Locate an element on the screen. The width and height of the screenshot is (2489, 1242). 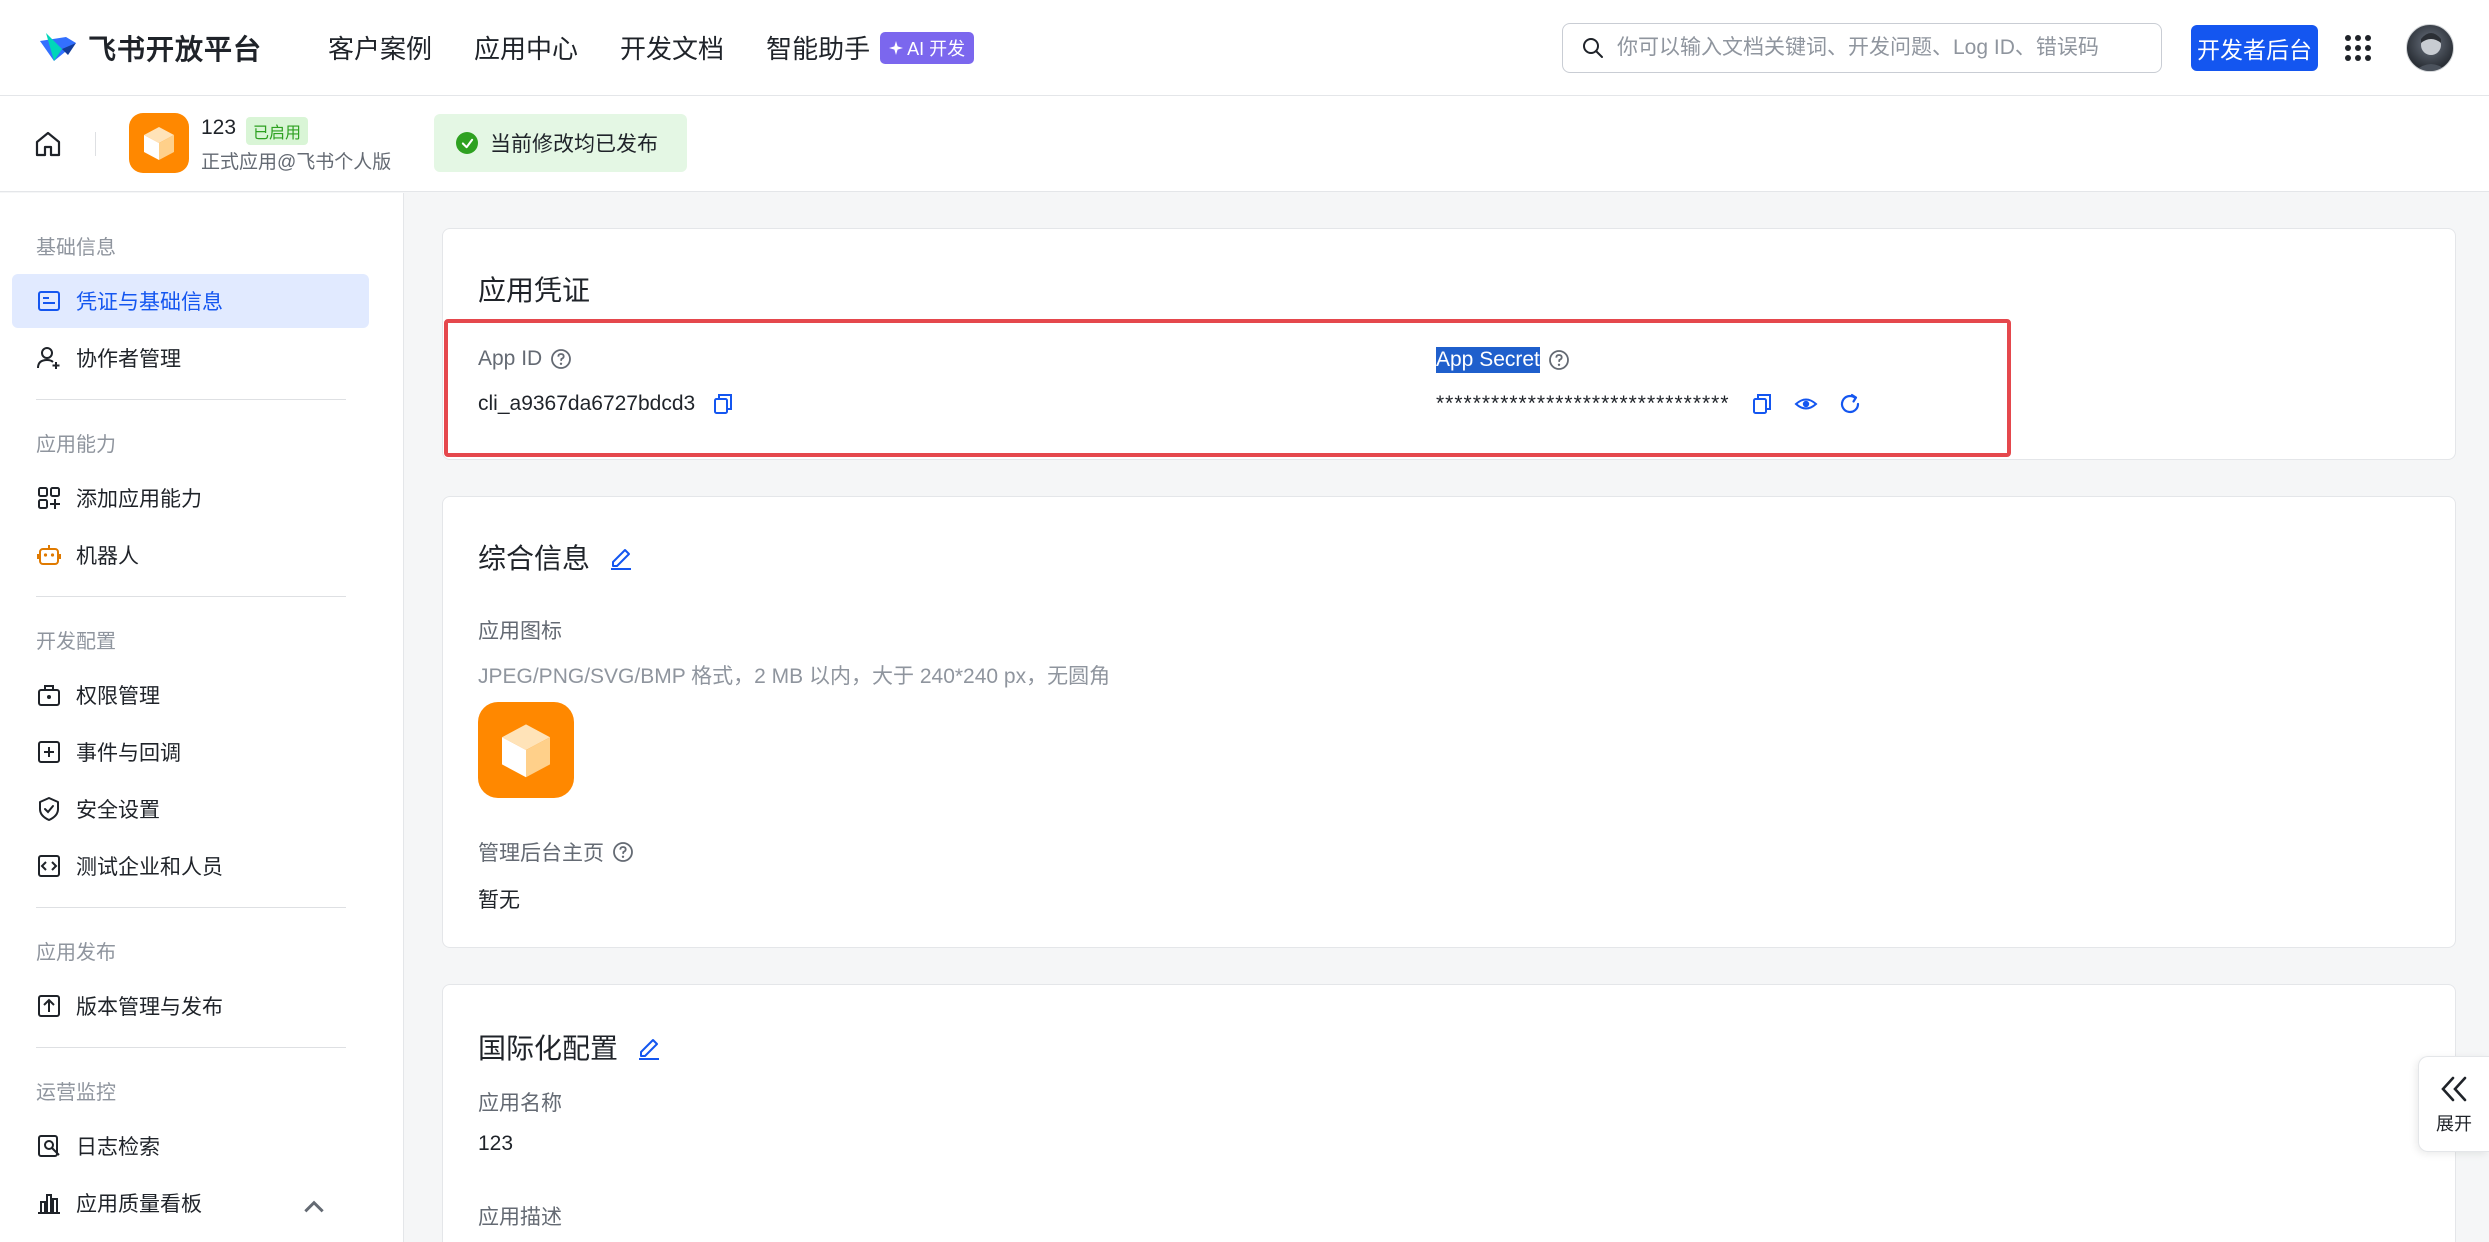
apps-add-icon is located at coordinates (49, 498).